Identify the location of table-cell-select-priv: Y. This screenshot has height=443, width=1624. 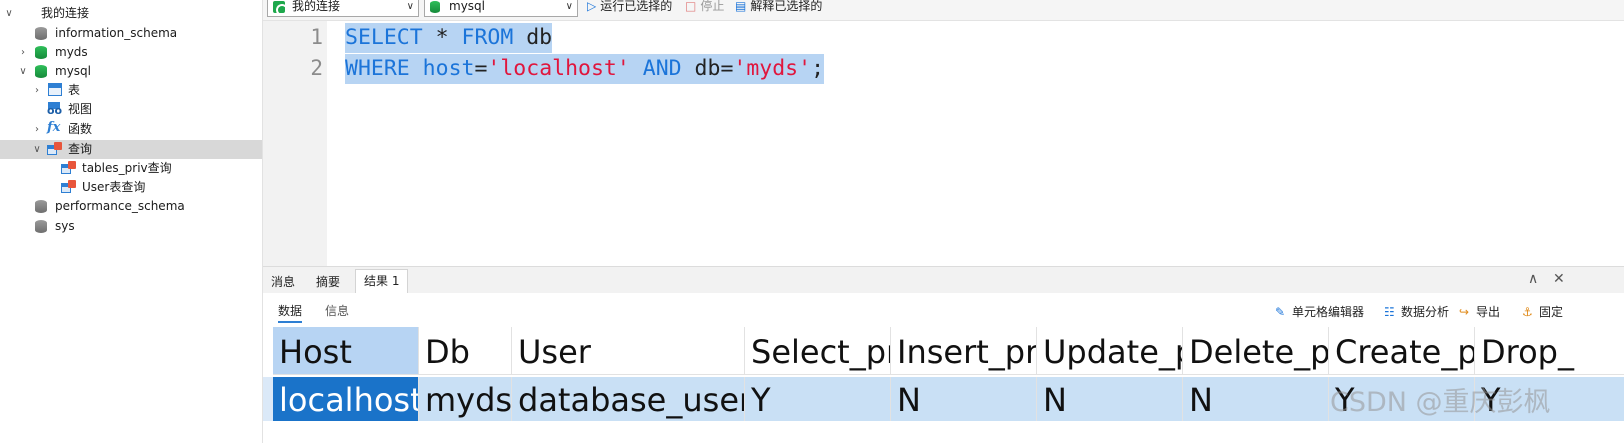
(818, 399).